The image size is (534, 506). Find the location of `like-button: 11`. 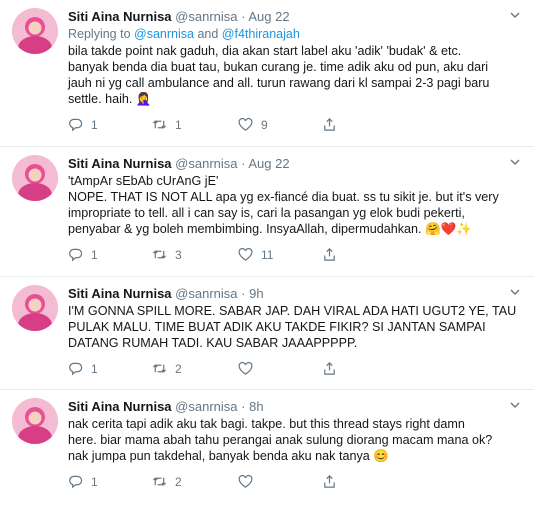

like-button: 11 is located at coordinates (255, 254).